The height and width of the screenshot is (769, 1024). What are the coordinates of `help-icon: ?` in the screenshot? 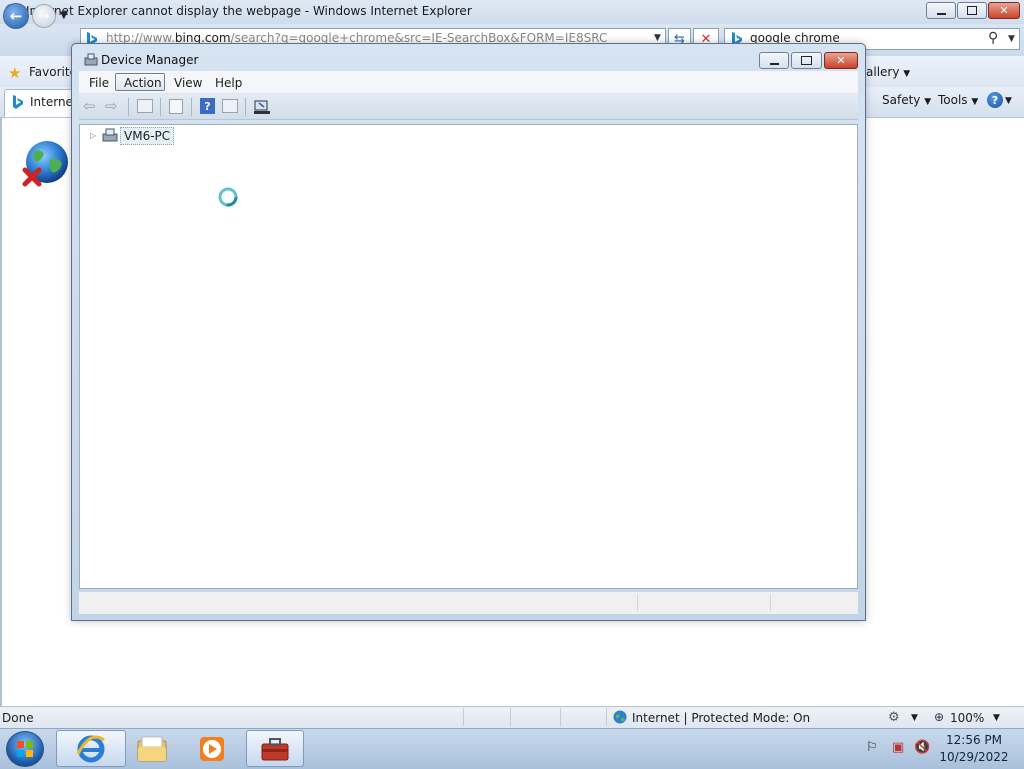 It's located at (995, 100).